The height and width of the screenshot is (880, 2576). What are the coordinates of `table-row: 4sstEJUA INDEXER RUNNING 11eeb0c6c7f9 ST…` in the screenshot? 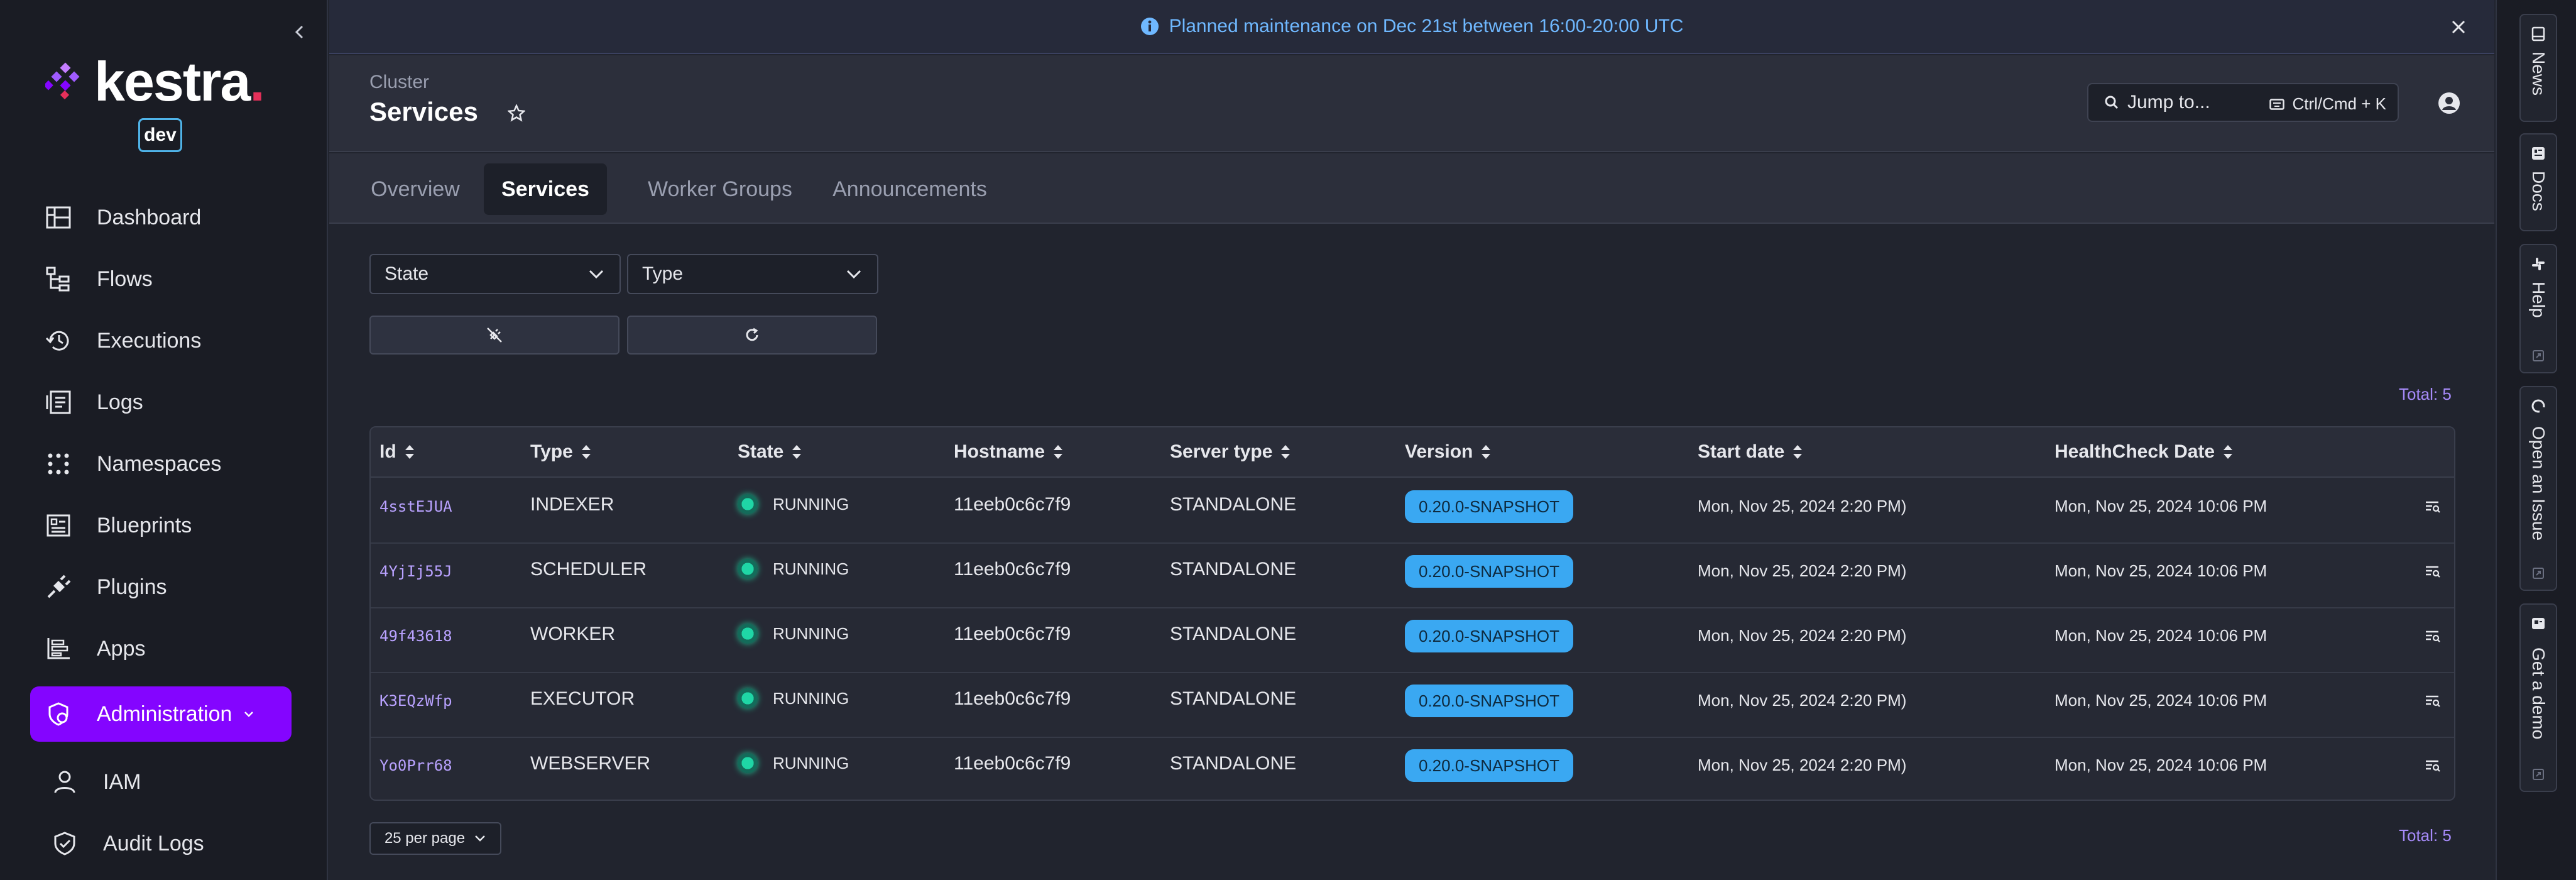 It's located at (1412, 511).